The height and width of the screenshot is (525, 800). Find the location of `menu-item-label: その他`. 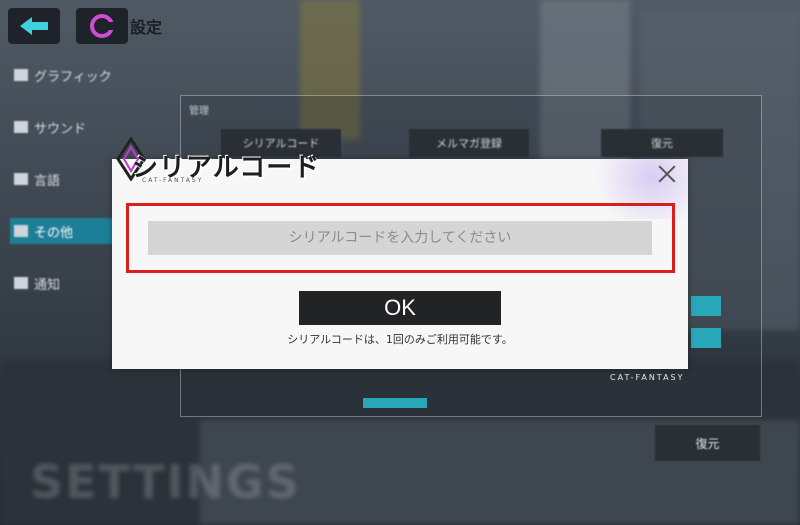

menu-item-label: その他 is located at coordinates (54, 233).